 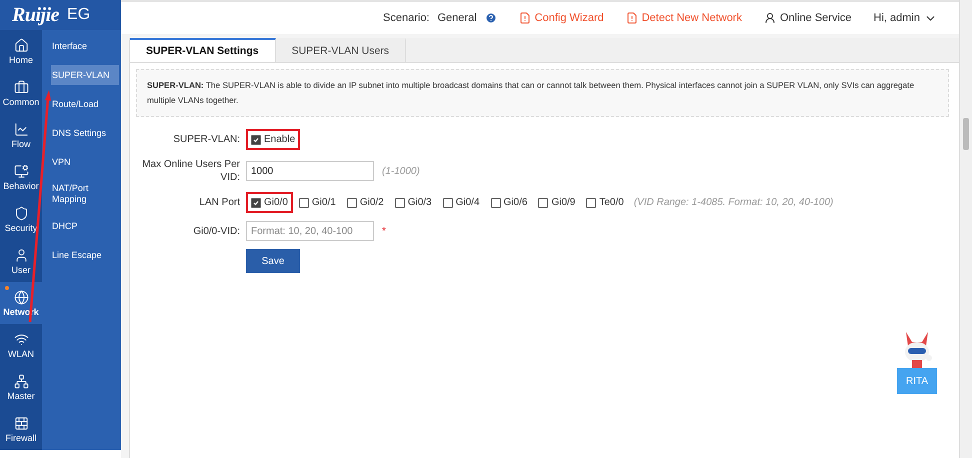 I want to click on brand-logo: Ruijie, so click(x=36, y=15).